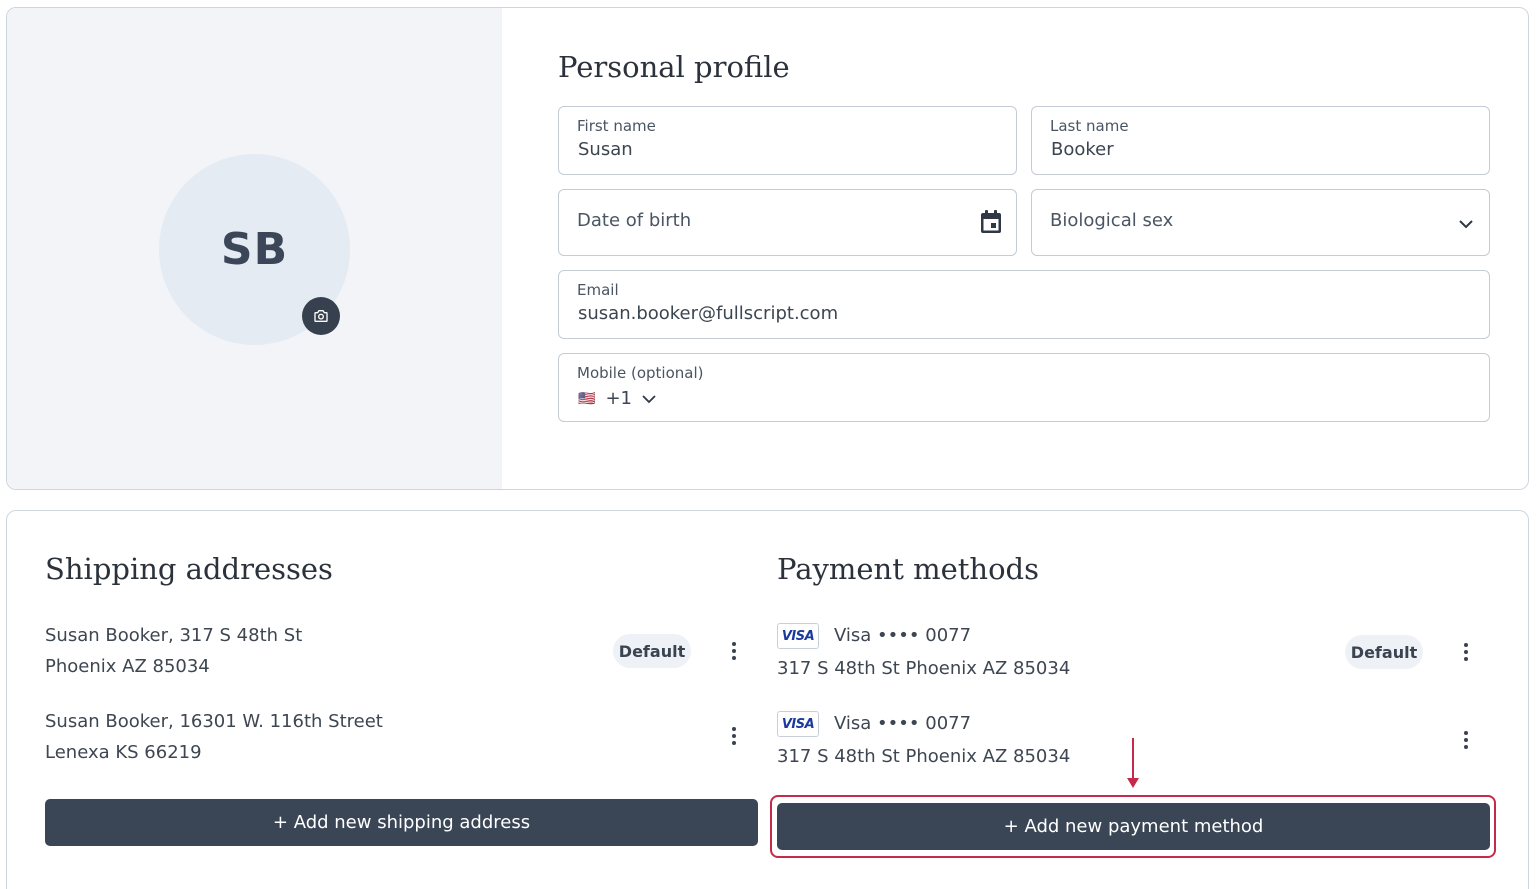  I want to click on payment-methods-title: Payment methods, so click(908, 569).